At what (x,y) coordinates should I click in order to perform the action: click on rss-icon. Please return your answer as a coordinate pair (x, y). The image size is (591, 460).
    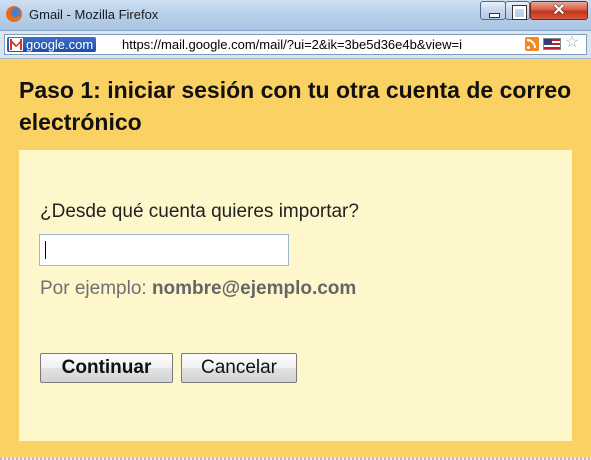
    Looking at the image, I should click on (532, 44).